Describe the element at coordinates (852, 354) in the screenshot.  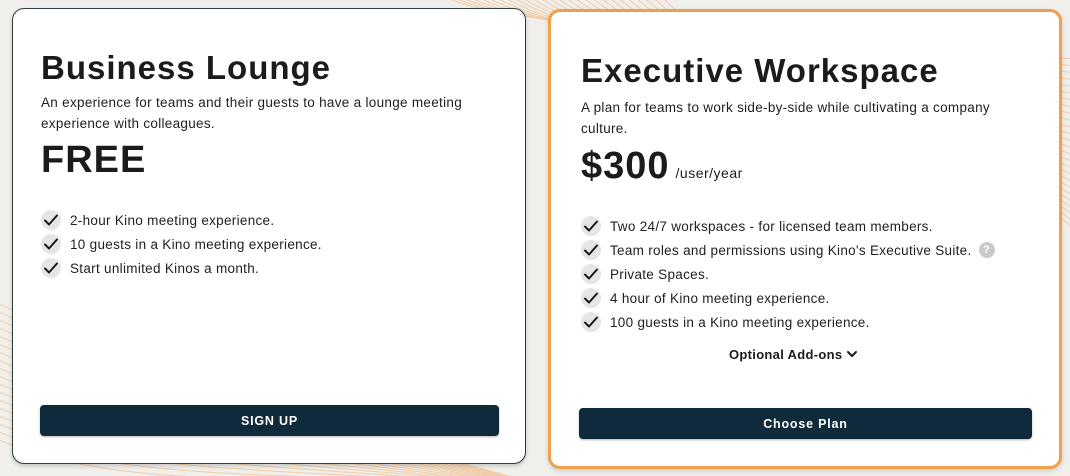
I see `chevron-down-icon` at that location.